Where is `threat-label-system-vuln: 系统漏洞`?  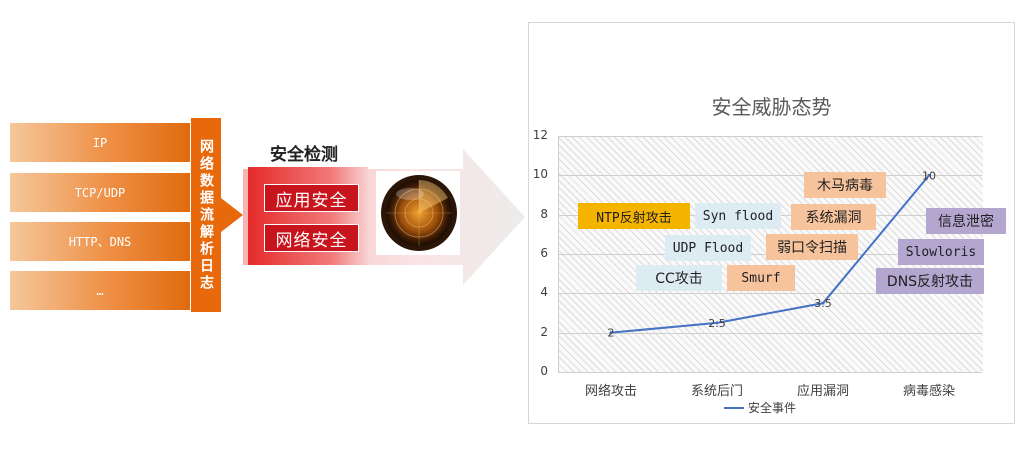
threat-label-system-vuln: 系统漏洞 is located at coordinates (833, 217).